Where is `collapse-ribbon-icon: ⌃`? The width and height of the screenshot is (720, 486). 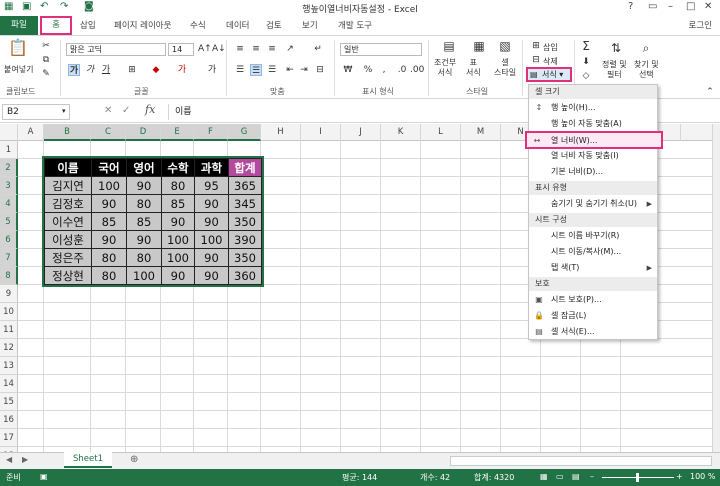 collapse-ribbon-icon: ⌃ is located at coordinates (710, 92).